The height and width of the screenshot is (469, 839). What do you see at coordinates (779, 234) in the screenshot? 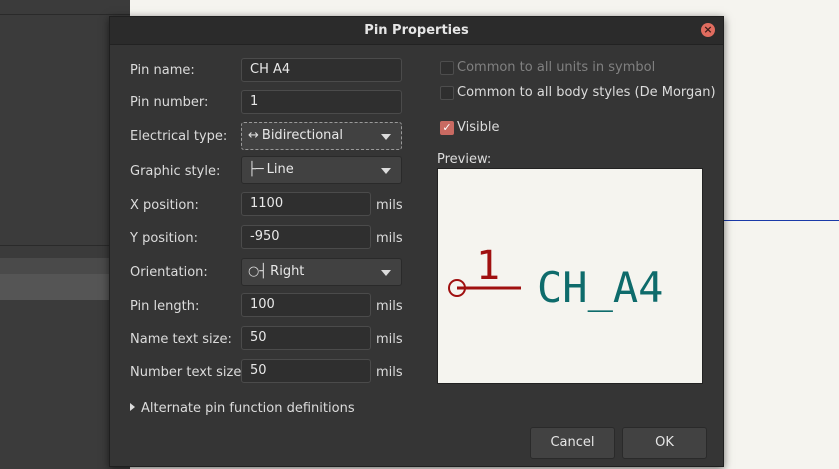
I see `schematic-canvas` at bounding box center [779, 234].